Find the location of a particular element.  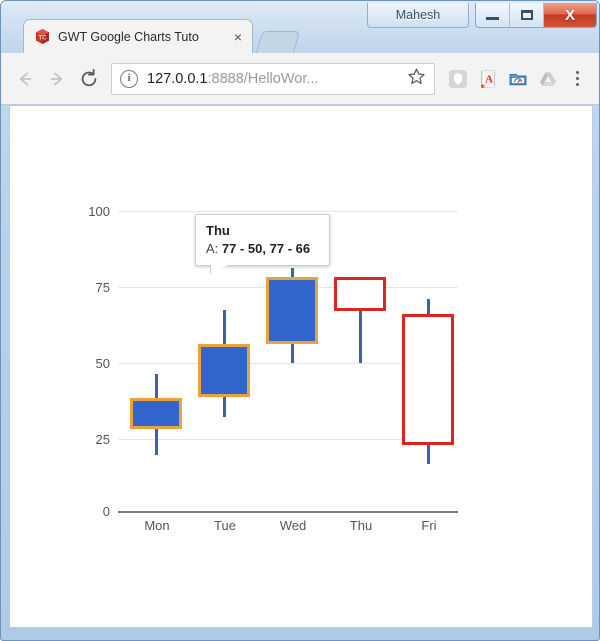

y-tick-0: 0 is located at coordinates (106, 511).